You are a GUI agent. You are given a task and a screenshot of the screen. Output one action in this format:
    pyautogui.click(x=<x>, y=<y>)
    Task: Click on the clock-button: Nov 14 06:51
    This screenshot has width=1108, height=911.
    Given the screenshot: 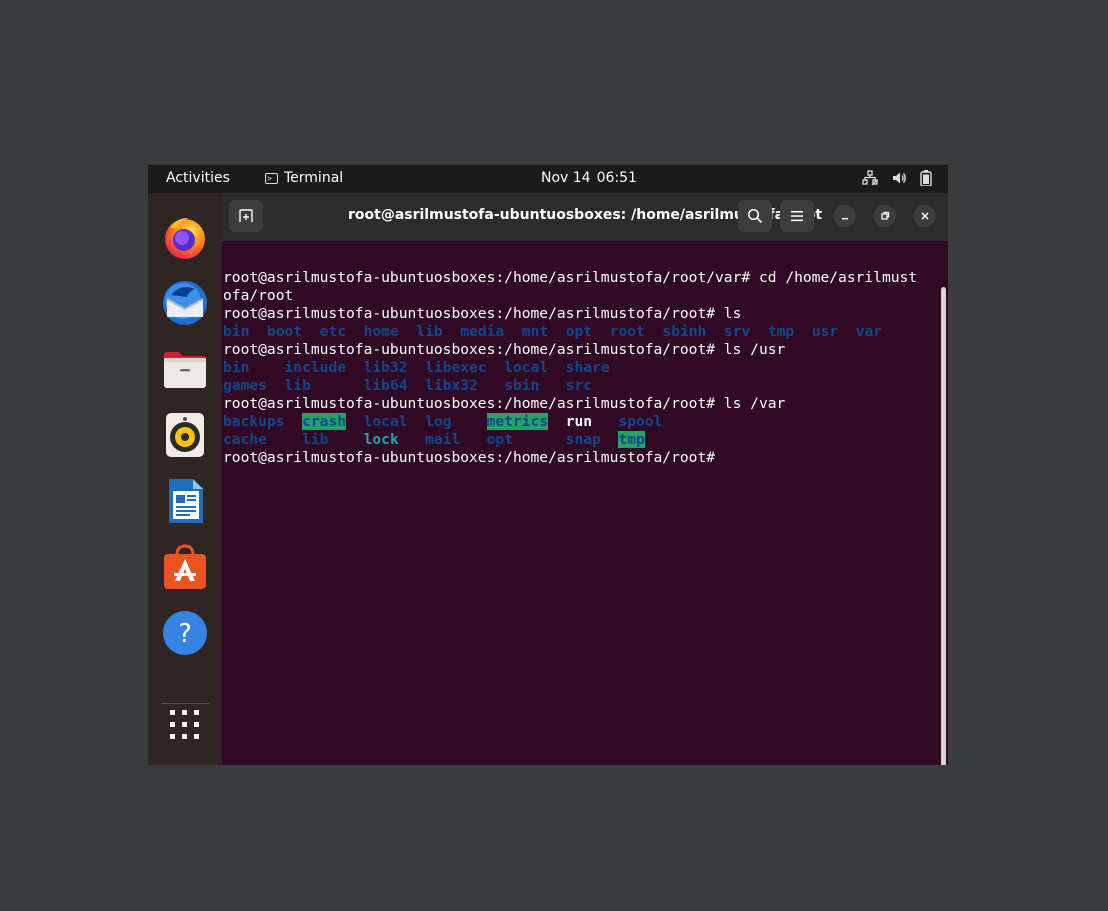 What is the action you would take?
    pyautogui.click(x=589, y=178)
    